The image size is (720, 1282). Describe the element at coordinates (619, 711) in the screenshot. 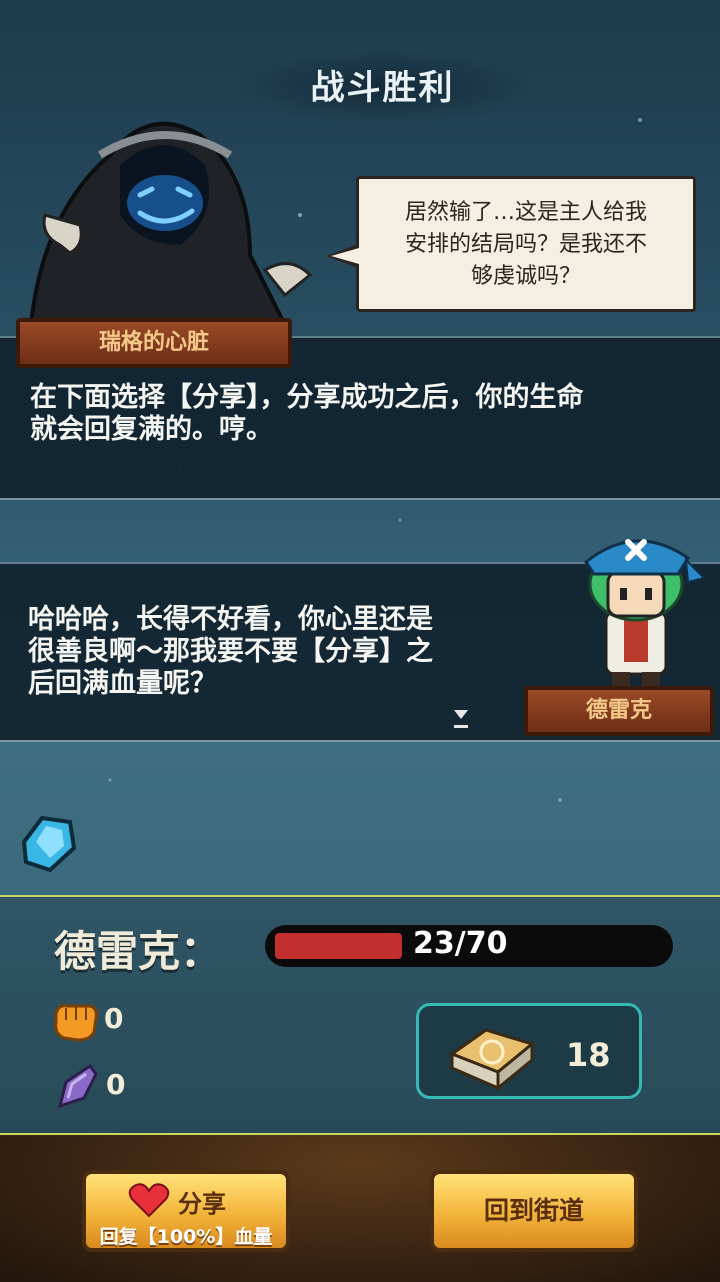

I see `hero-nameplate: 德雷克` at that location.